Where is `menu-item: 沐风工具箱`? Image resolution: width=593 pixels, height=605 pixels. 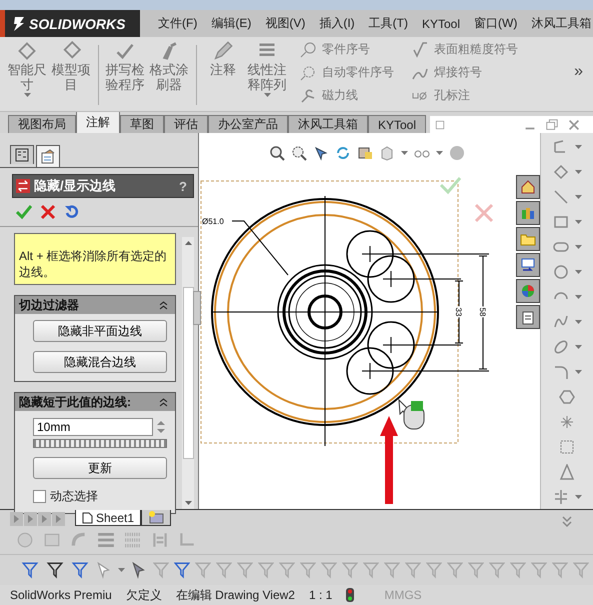
menu-item: 沐风工具箱 is located at coordinates (561, 23).